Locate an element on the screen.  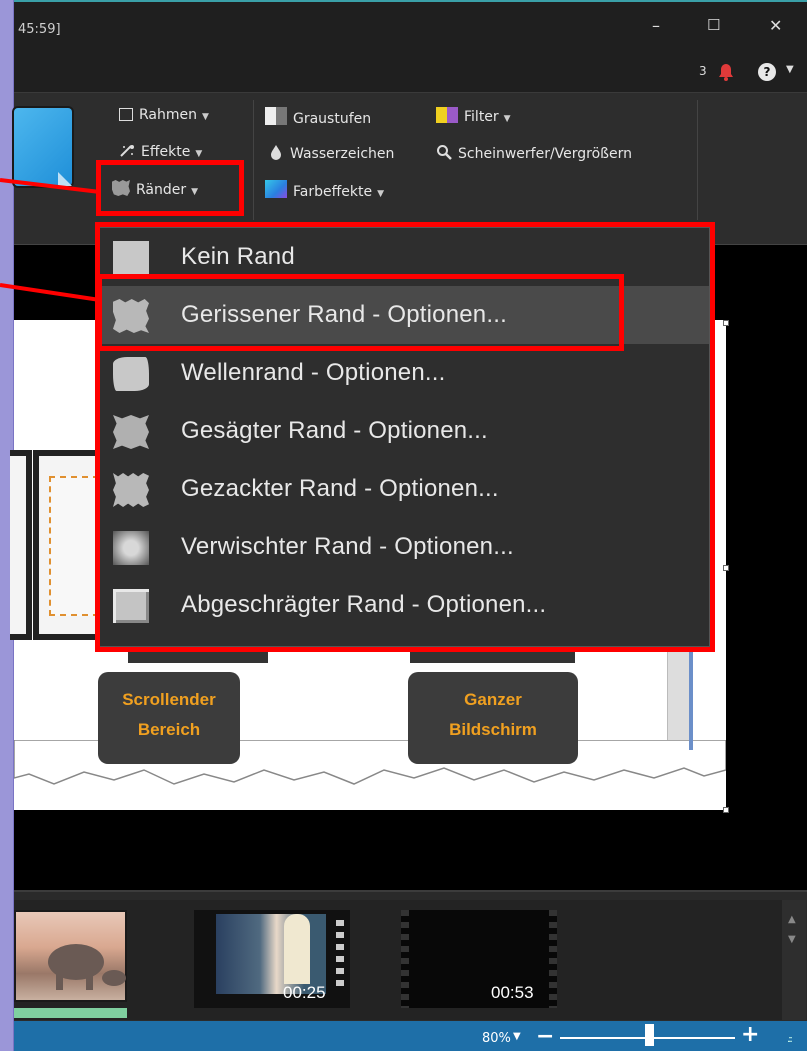
ribbon-wasserzeichen-button: Wasserzeichen is located at coordinates (331, 153).